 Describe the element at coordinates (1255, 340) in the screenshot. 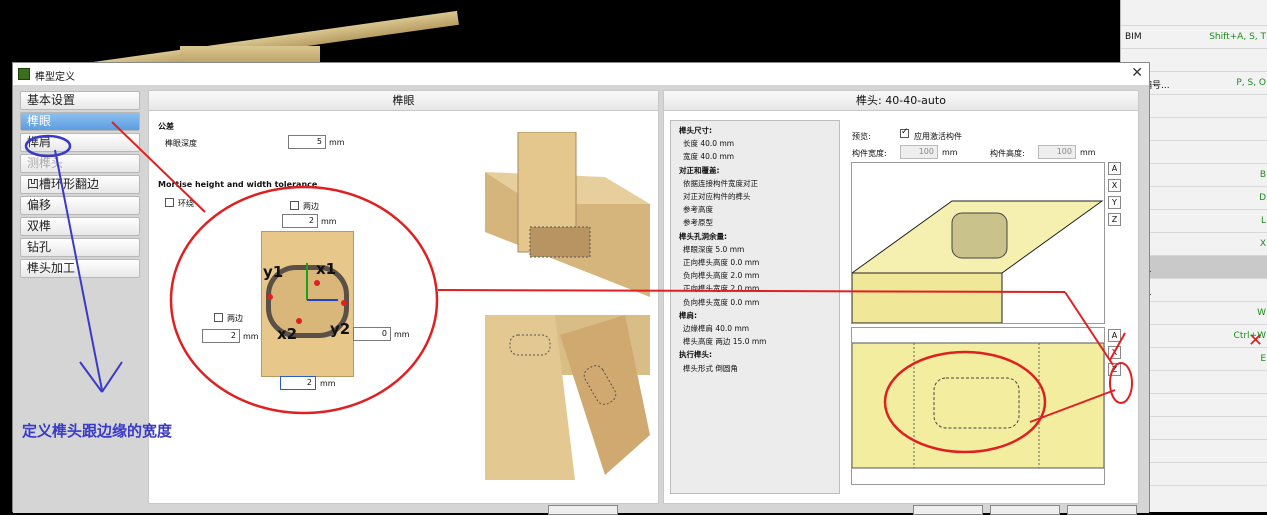

I see `cancel-x-icon: ✕` at that location.